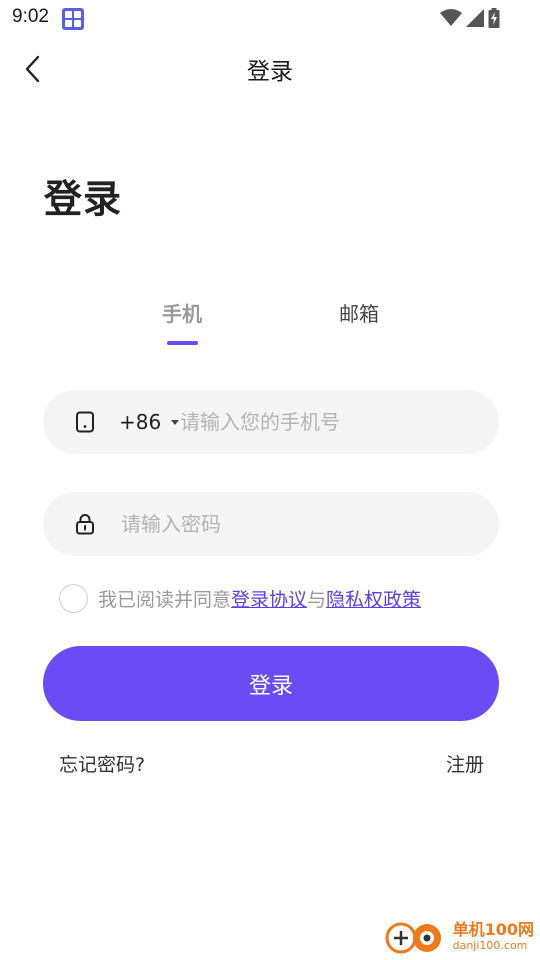 This screenshot has width=540, height=960. I want to click on phone-input, so click(330, 422).